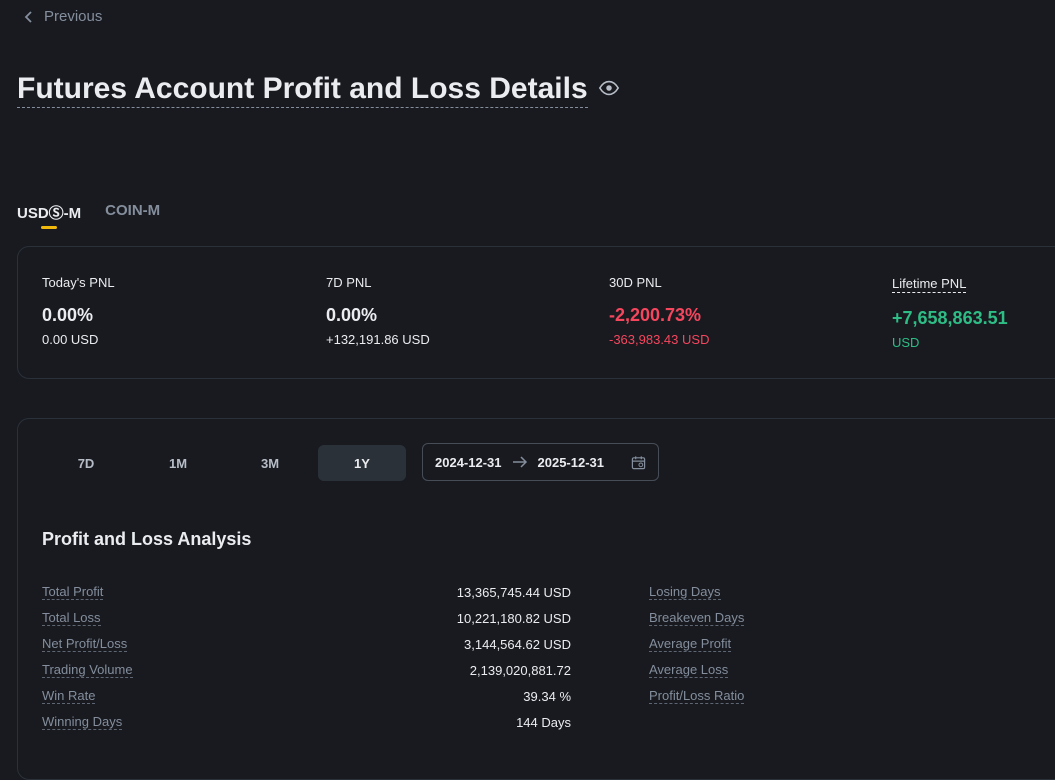  I want to click on tab-usds-m: USDⓈ-M, so click(49, 215).